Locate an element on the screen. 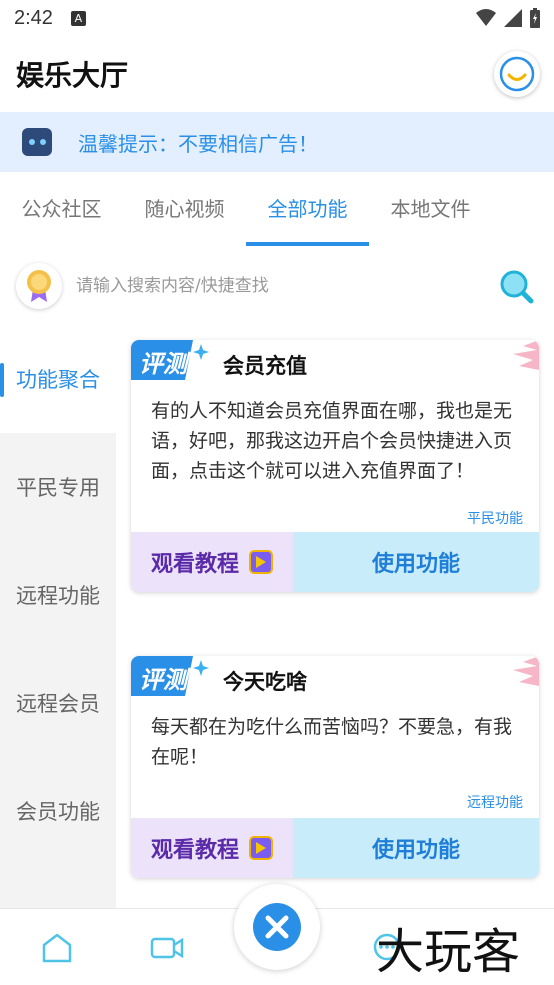 The height and width of the screenshot is (985, 554). status-bar: 2:42 A is located at coordinates (277, 18).